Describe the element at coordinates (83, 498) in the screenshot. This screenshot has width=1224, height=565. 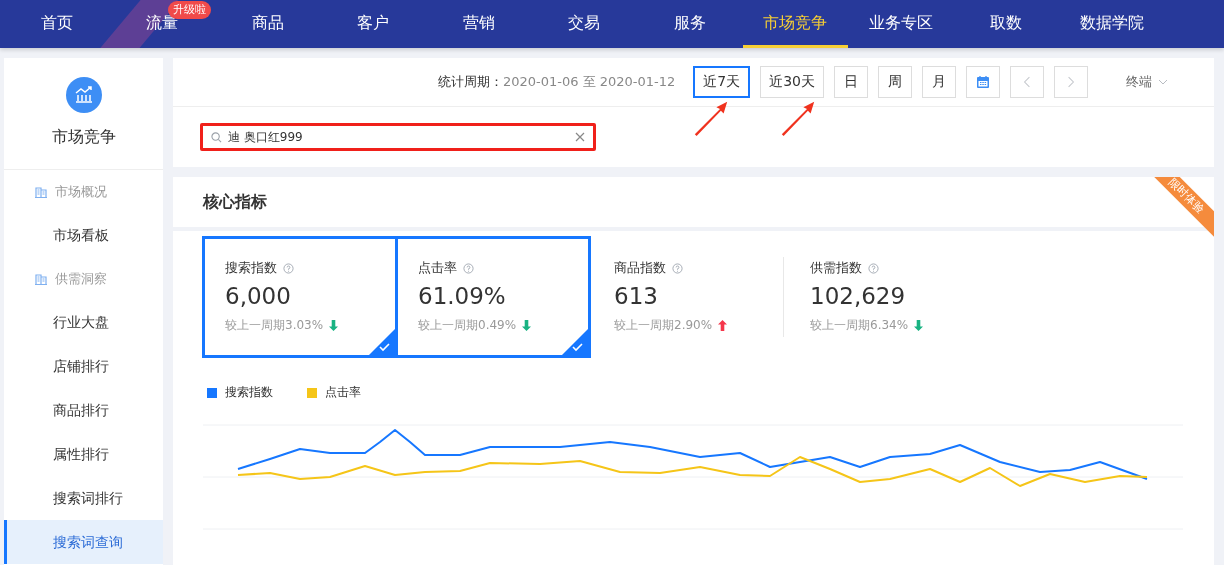
I see `sidebar-item: 搜索词排行` at that location.